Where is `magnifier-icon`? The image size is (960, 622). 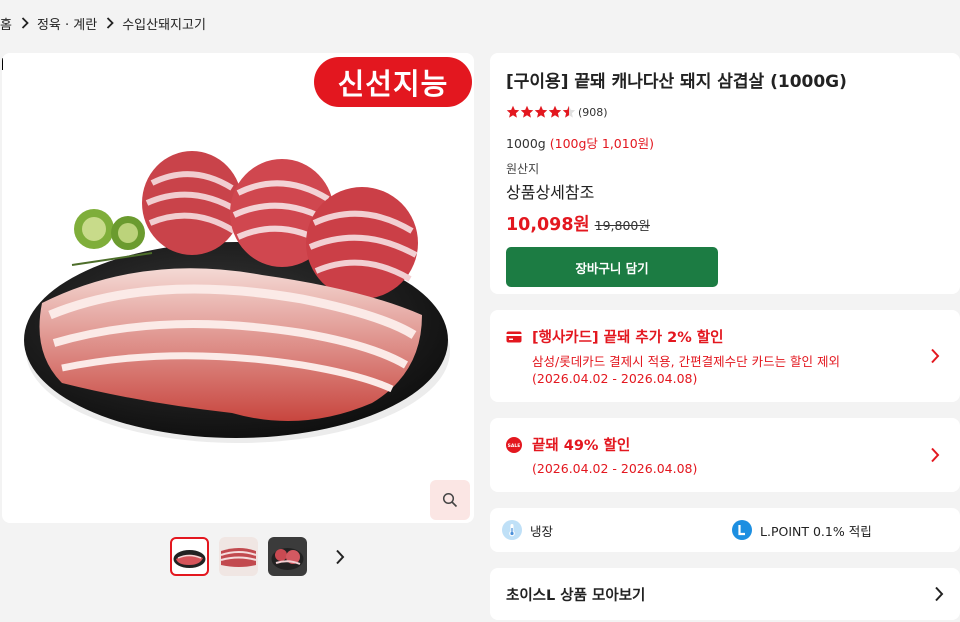
magnifier-icon is located at coordinates (450, 500).